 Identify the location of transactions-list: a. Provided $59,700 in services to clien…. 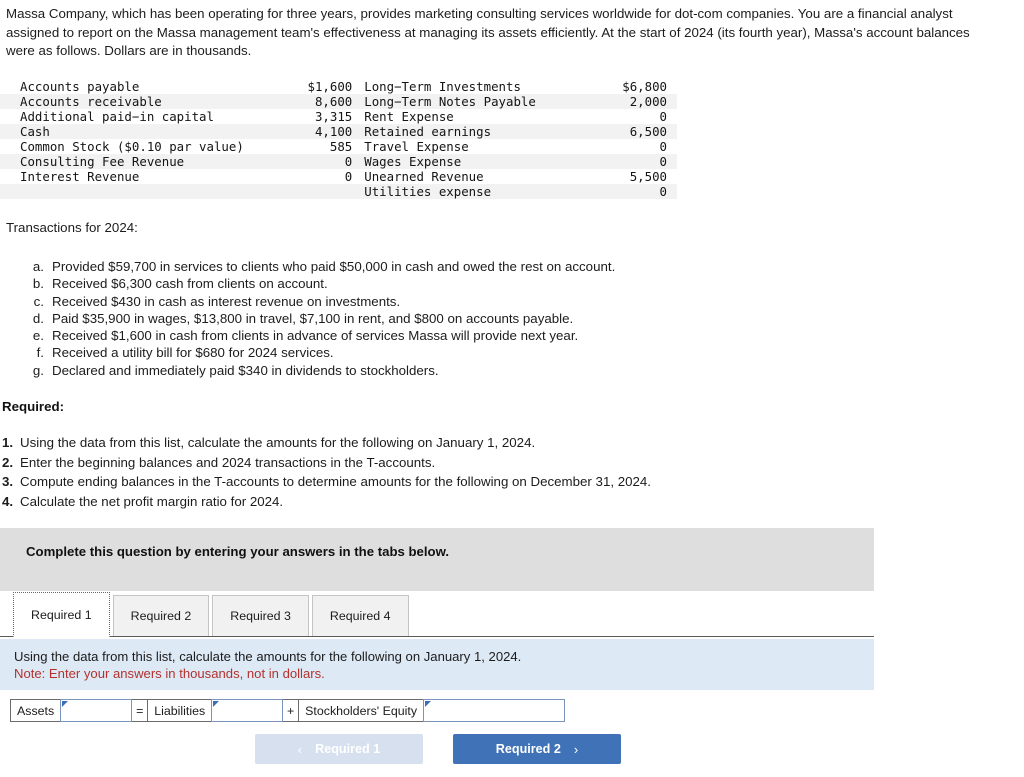
(470, 318).